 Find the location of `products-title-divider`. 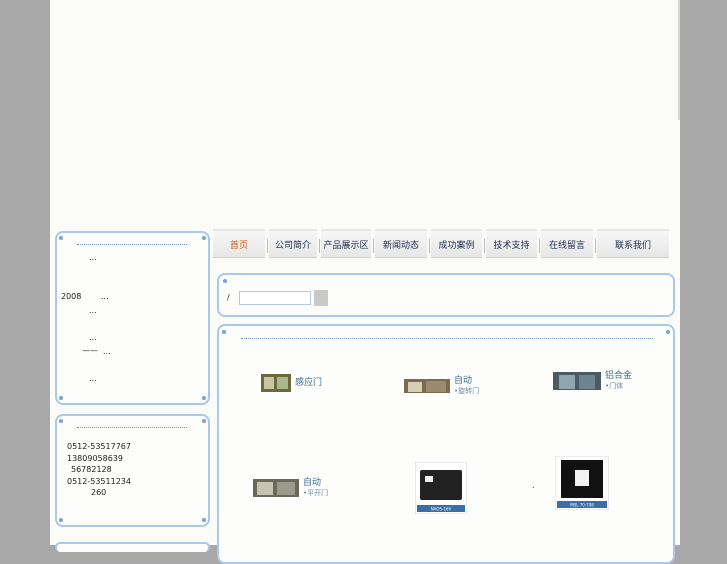

products-title-divider is located at coordinates (447, 338).